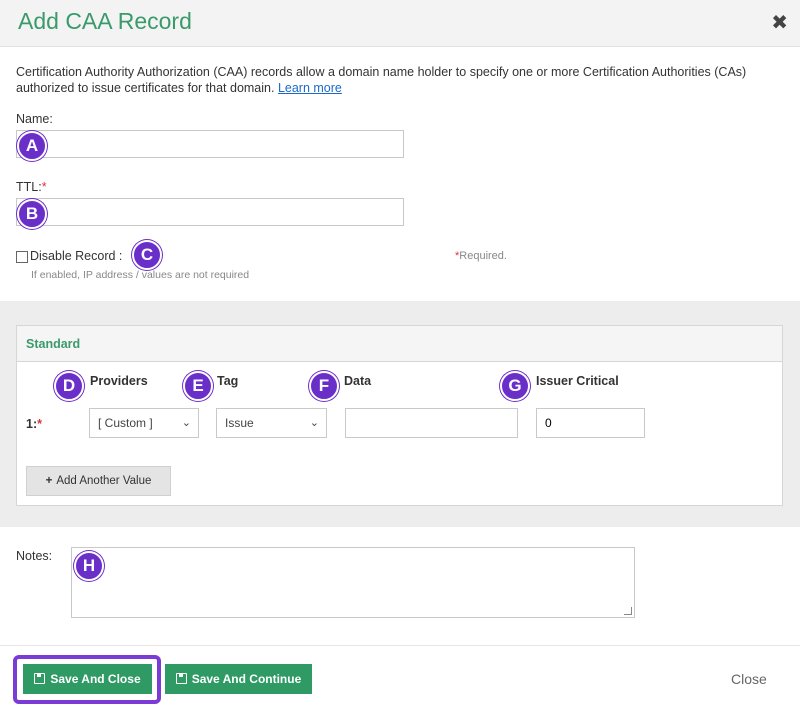 The image size is (800, 708). I want to click on name-input, so click(210, 144).